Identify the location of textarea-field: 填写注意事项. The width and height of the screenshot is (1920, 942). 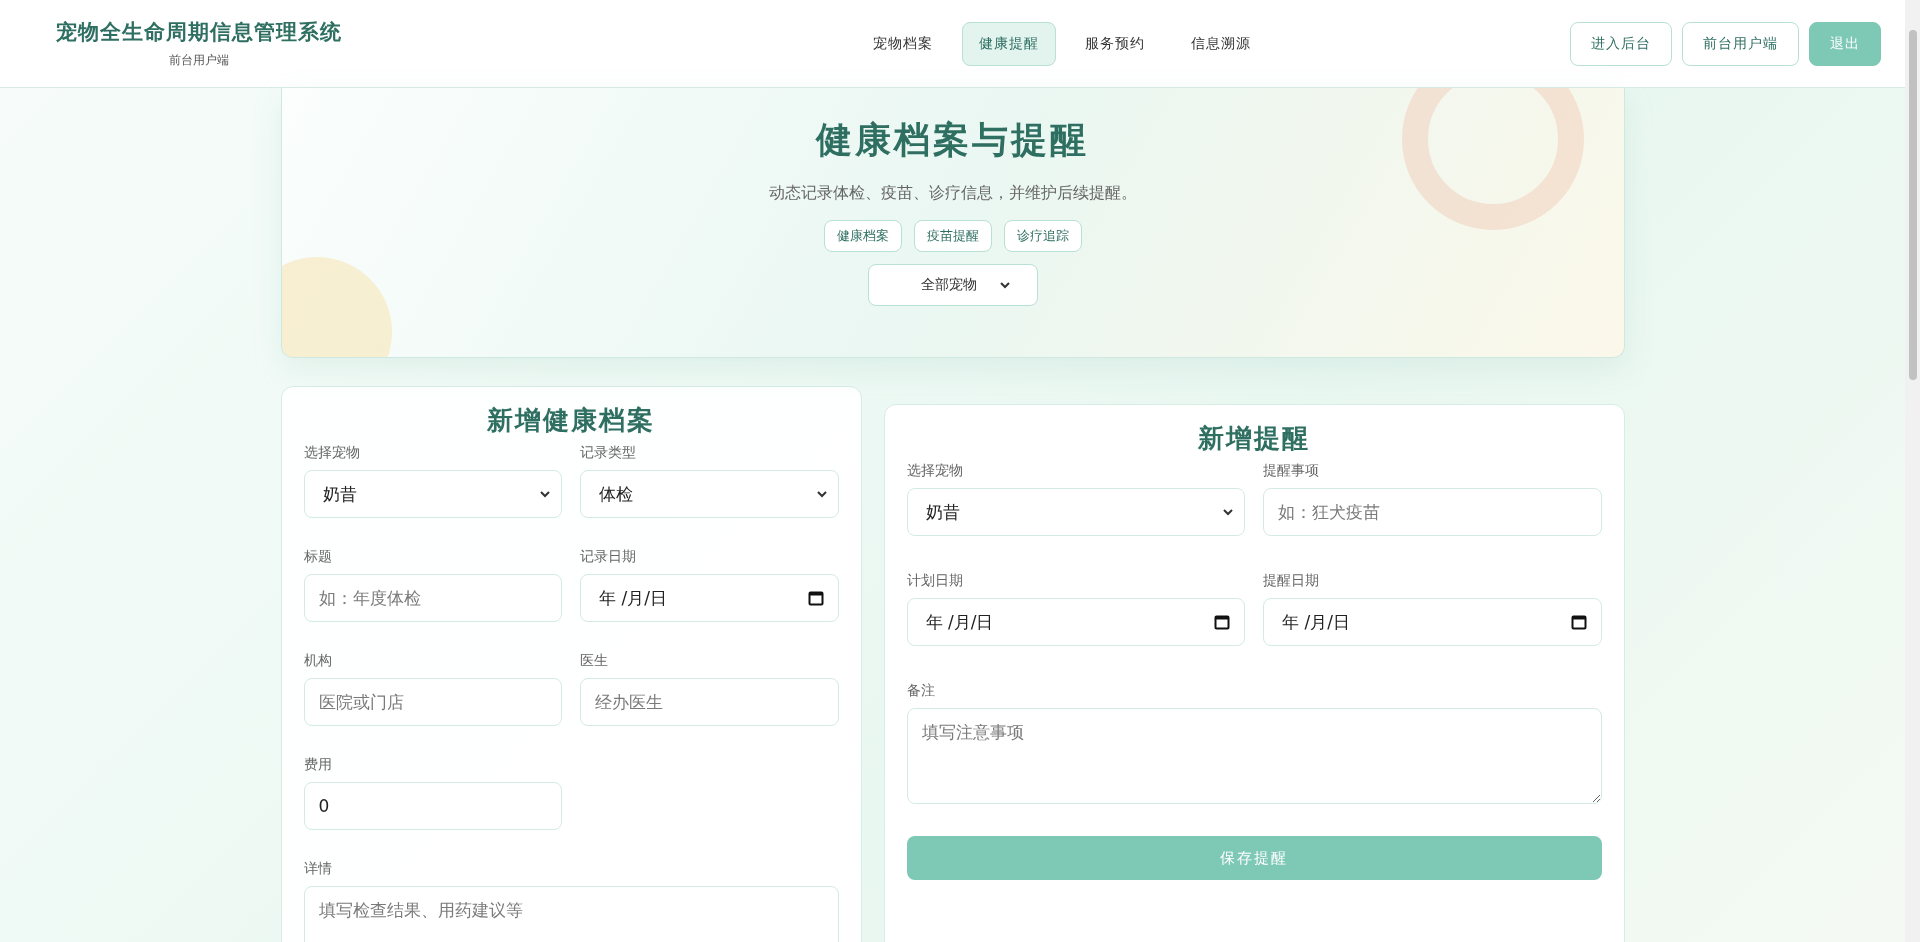
(1254, 756).